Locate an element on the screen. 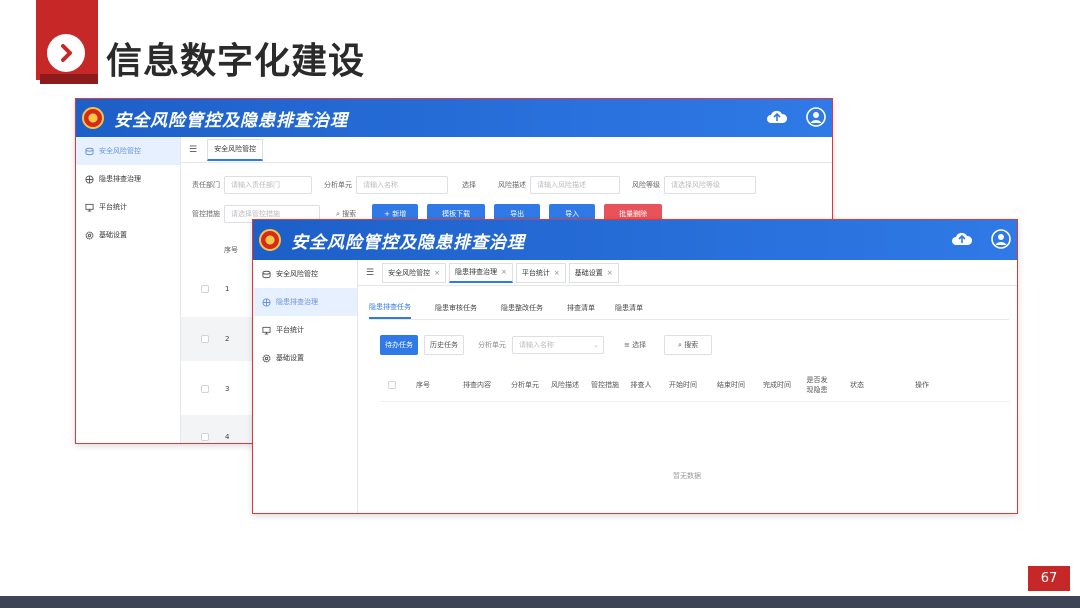  subtab-checklist: 排查清单 is located at coordinates (581, 311).